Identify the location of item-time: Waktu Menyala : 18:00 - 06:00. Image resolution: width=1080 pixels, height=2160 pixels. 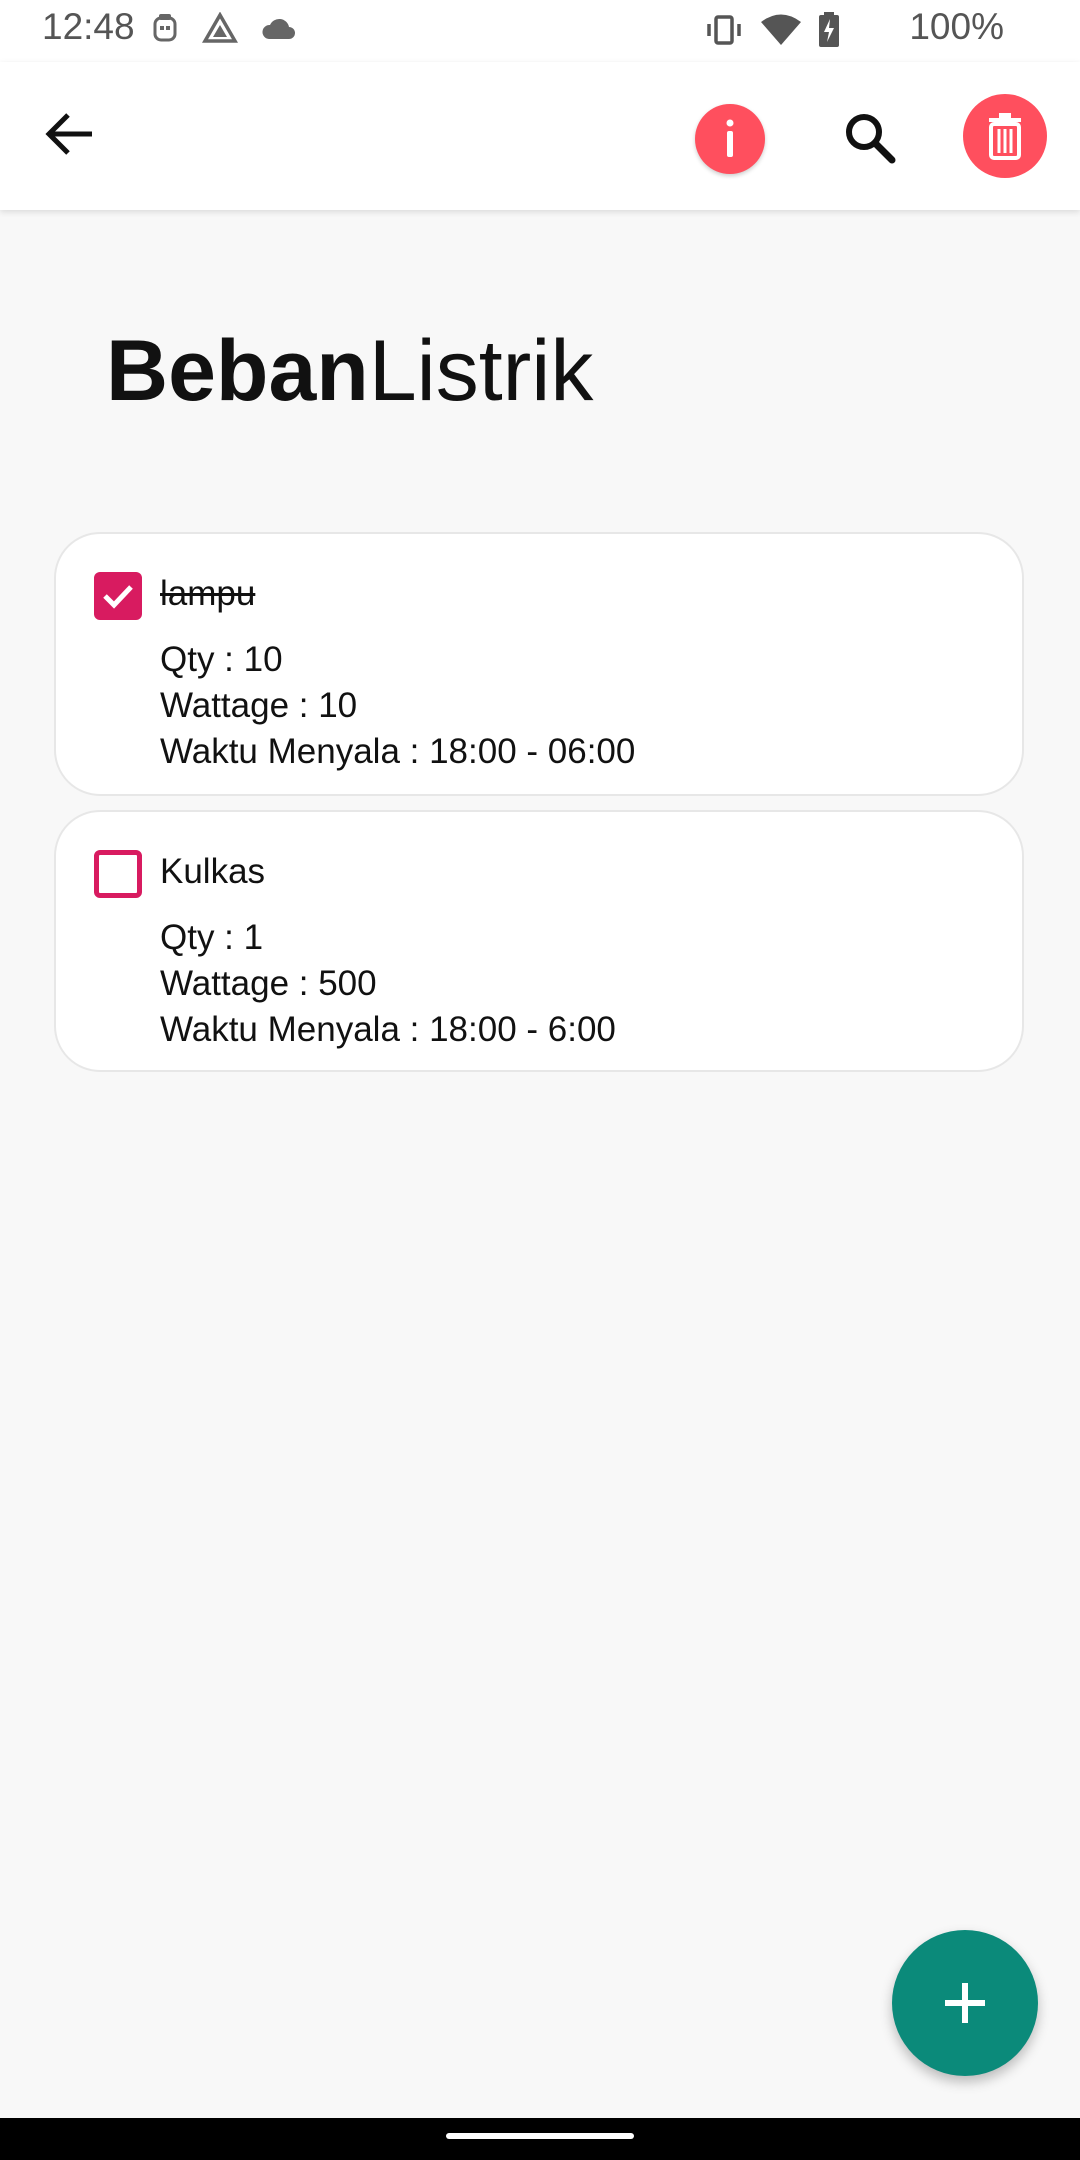
(398, 751).